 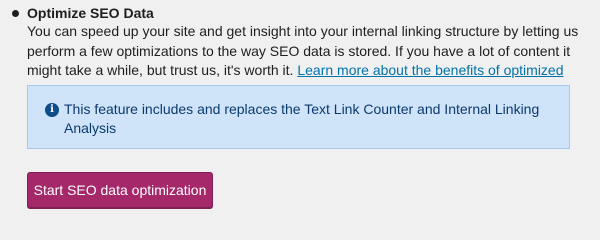 I want to click on bullet-icon, so click(x=15, y=13).